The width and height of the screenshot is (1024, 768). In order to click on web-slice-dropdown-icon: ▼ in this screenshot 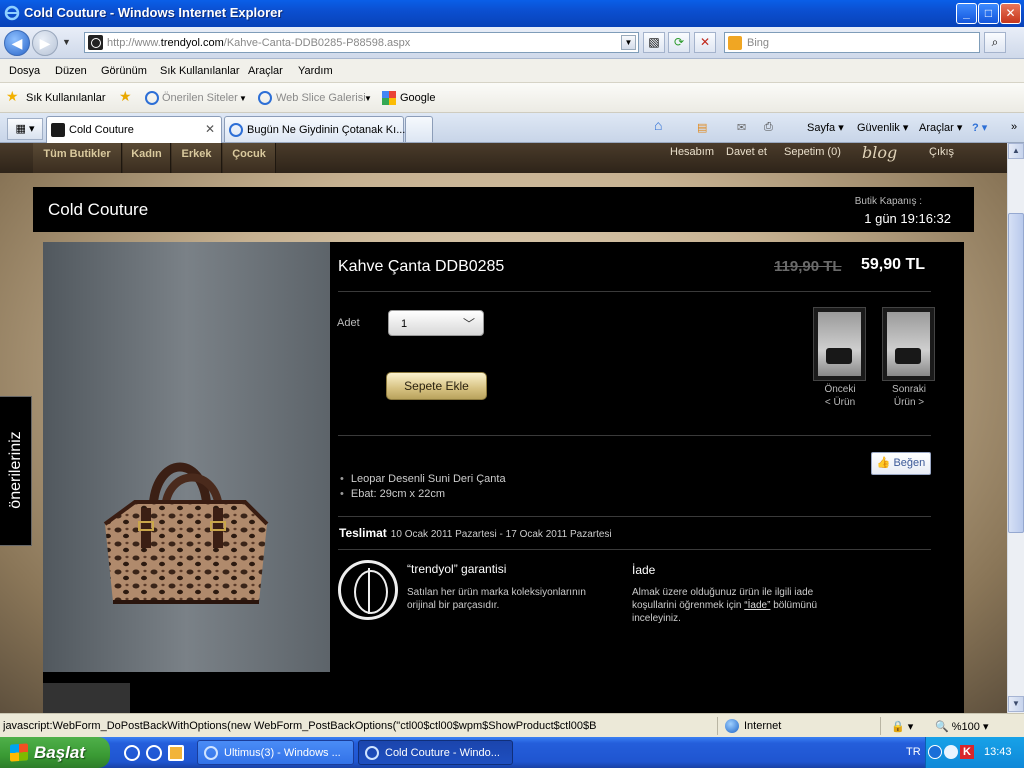, I will do `click(368, 98)`.